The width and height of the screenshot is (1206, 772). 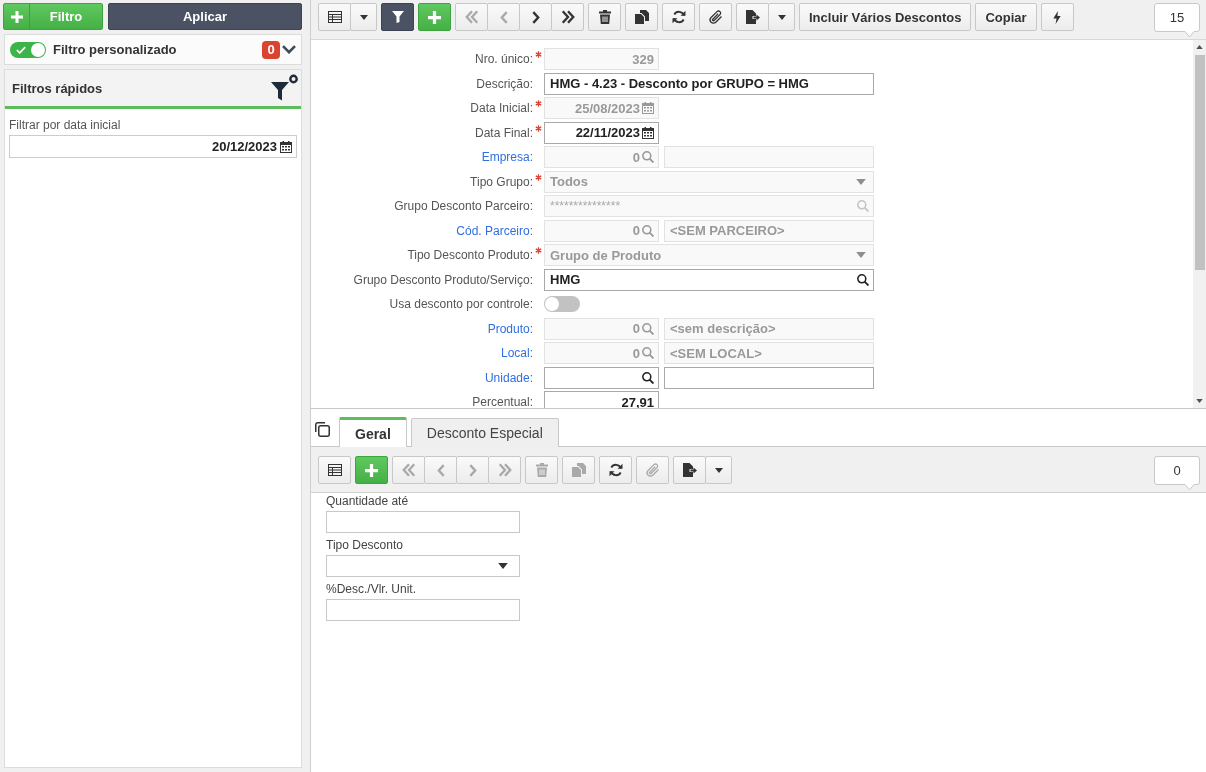 What do you see at coordinates (601, 132) in the screenshot?
I see `date-field: 22/11/2023` at bounding box center [601, 132].